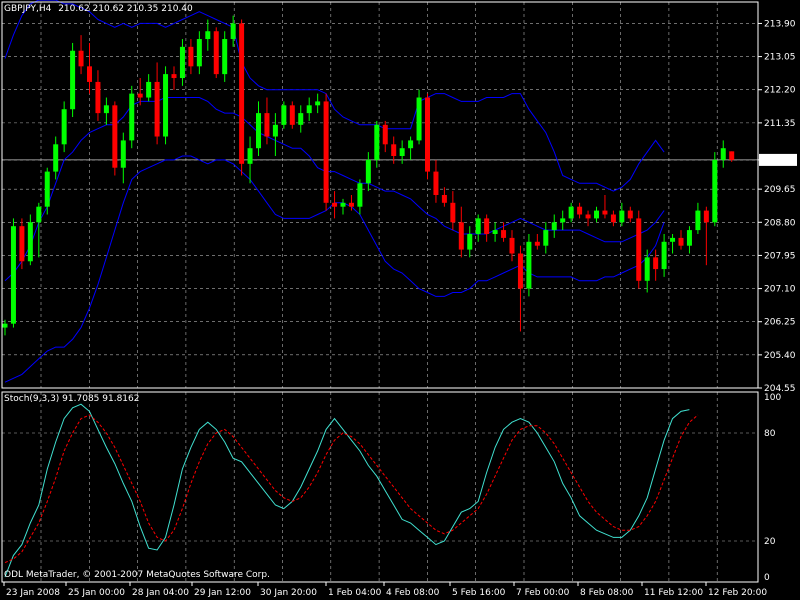  What do you see at coordinates (780, 223) in the screenshot?
I see `price-tick-label: 208.80` at bounding box center [780, 223].